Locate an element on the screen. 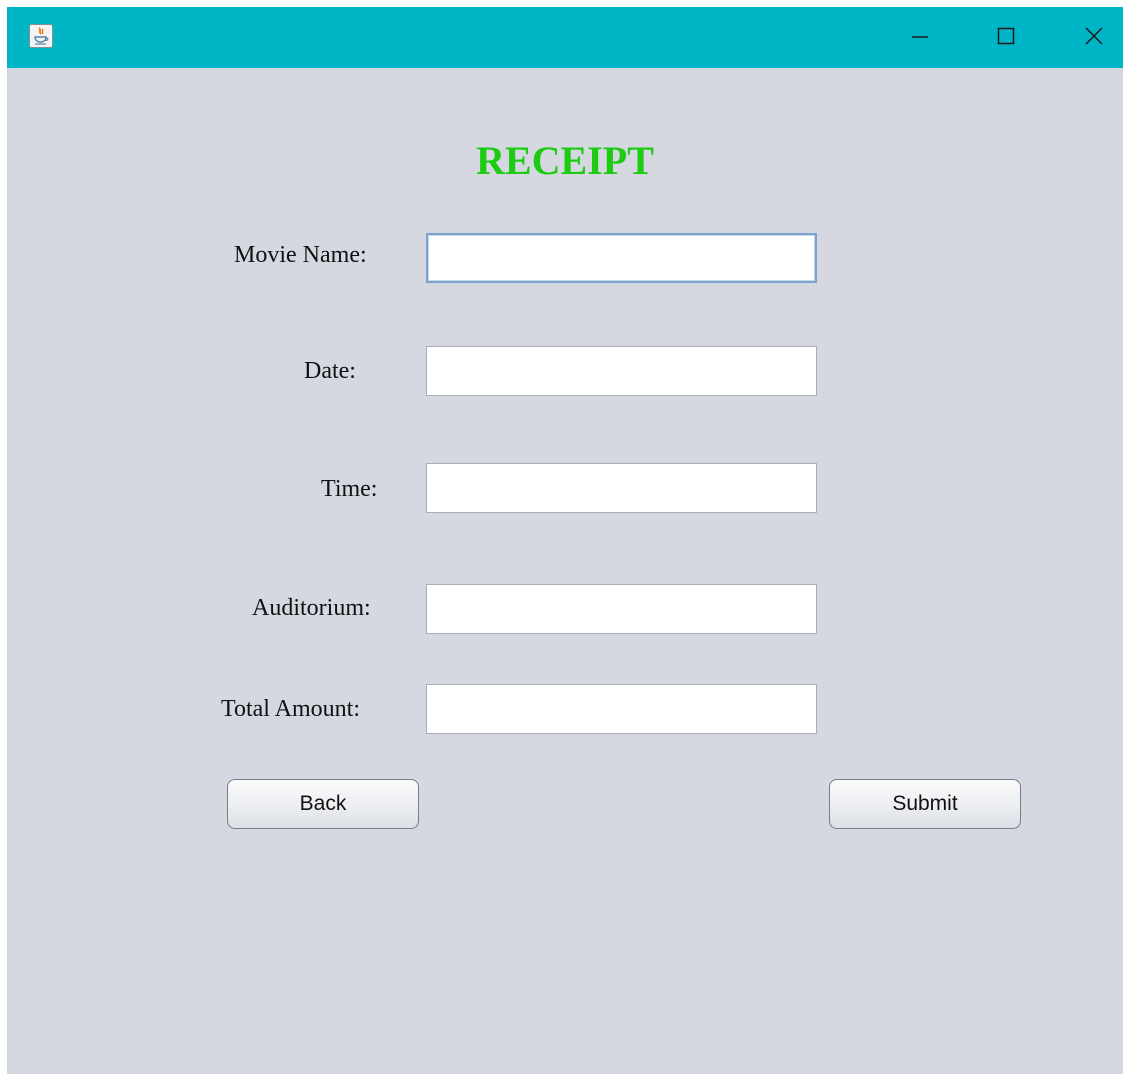 This screenshot has height=1074, width=1125. date-field is located at coordinates (621, 371).